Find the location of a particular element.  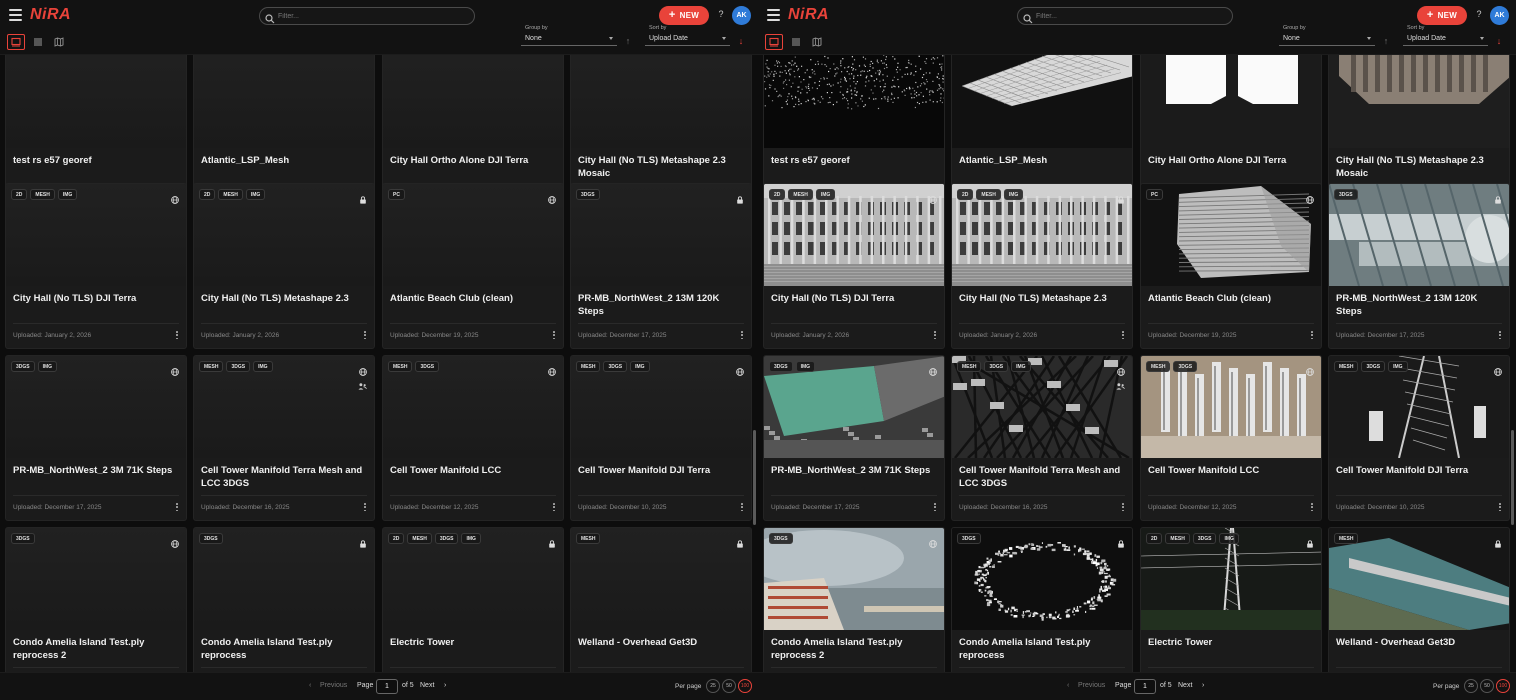

group-sort-arrow-icon: ↑ is located at coordinates (1386, 41).